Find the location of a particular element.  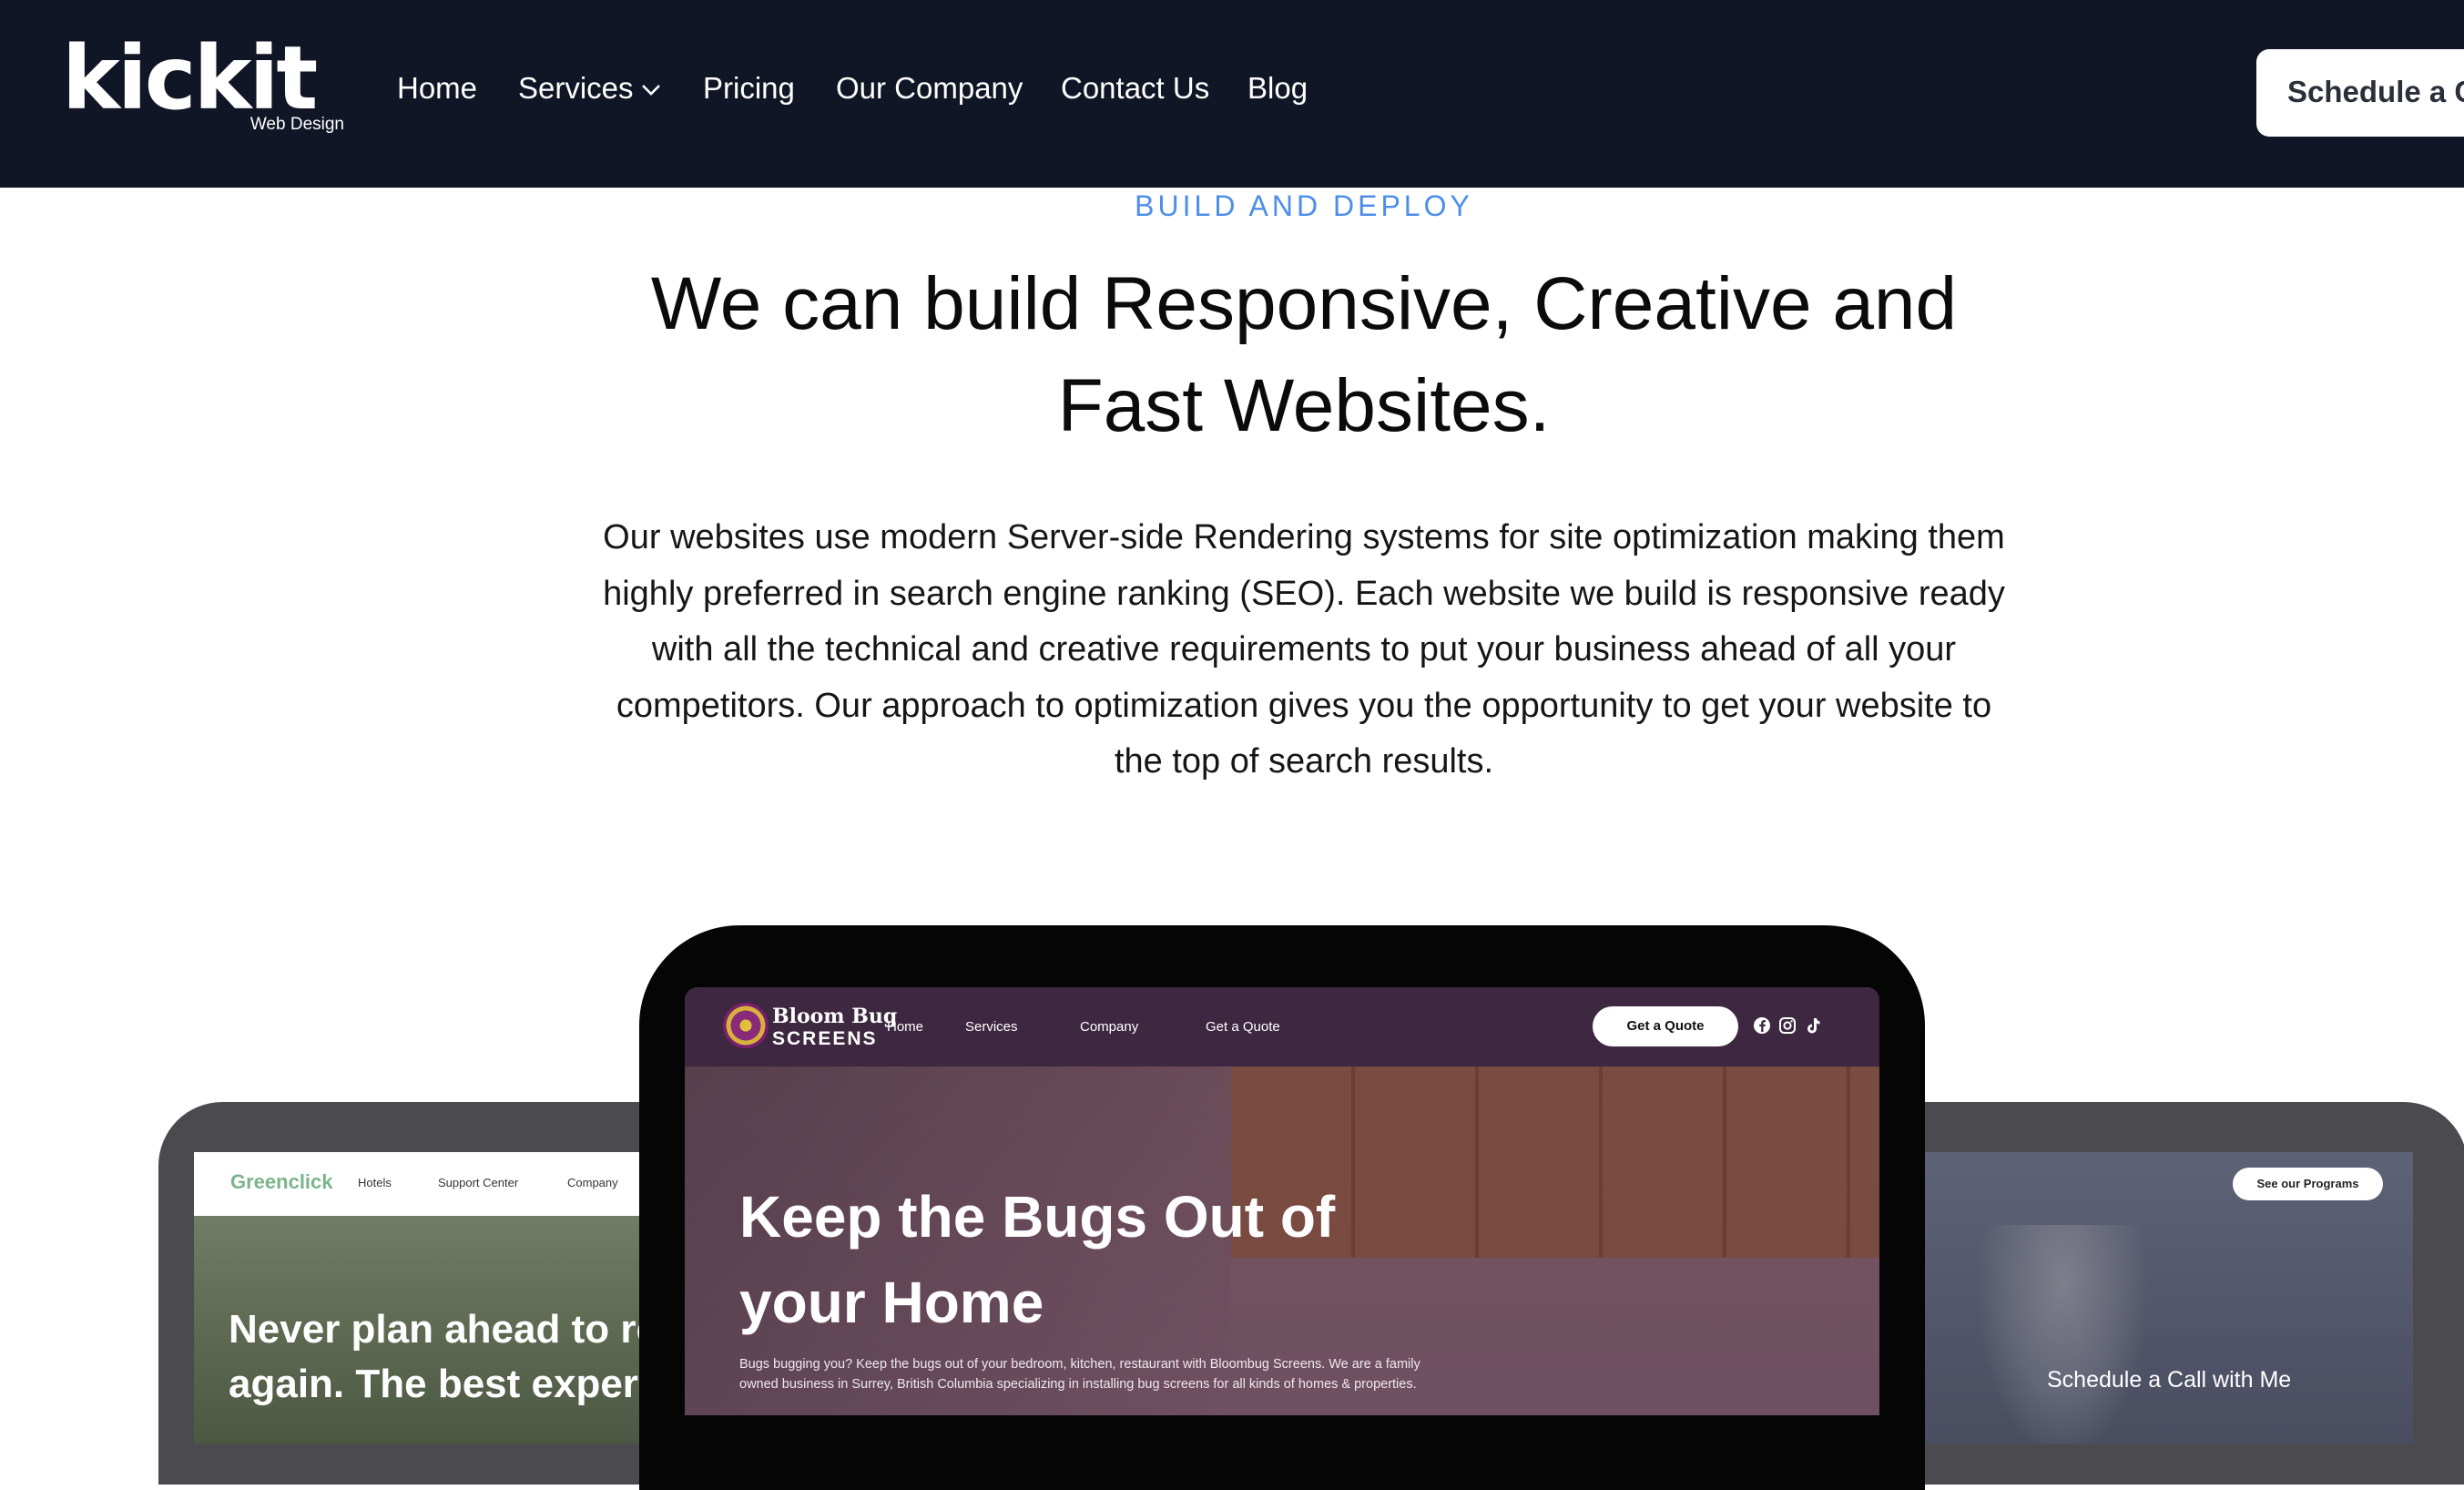

logo-subtitle: Web Design is located at coordinates (296, 125).